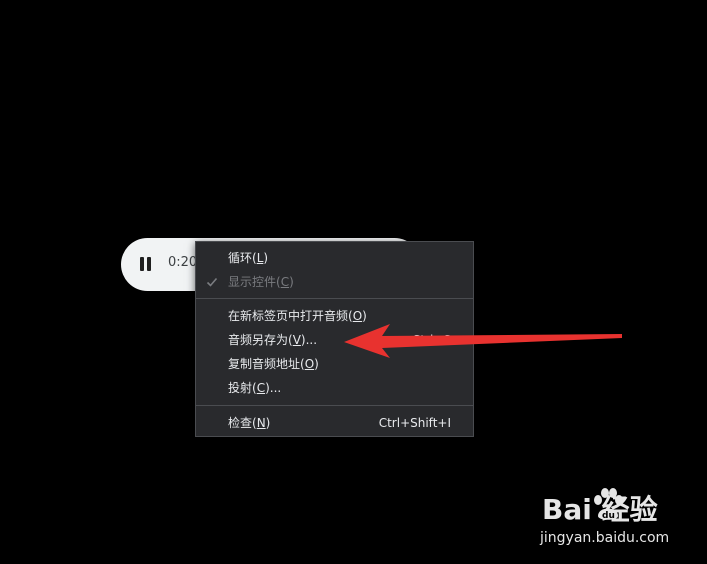 This screenshot has width=707, height=564. What do you see at coordinates (414, 423) in the screenshot?
I see `shortcut-inspect: Ctrl+Shift+I` at bounding box center [414, 423].